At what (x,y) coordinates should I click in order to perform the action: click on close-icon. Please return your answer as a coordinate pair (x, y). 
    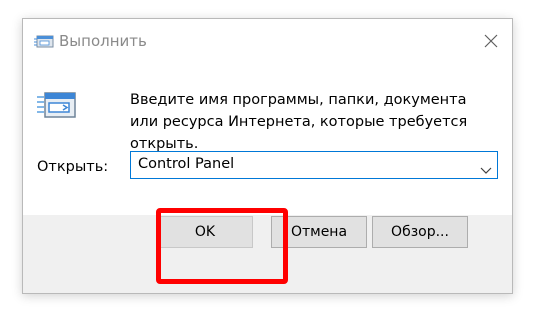
    Looking at the image, I should click on (491, 41).